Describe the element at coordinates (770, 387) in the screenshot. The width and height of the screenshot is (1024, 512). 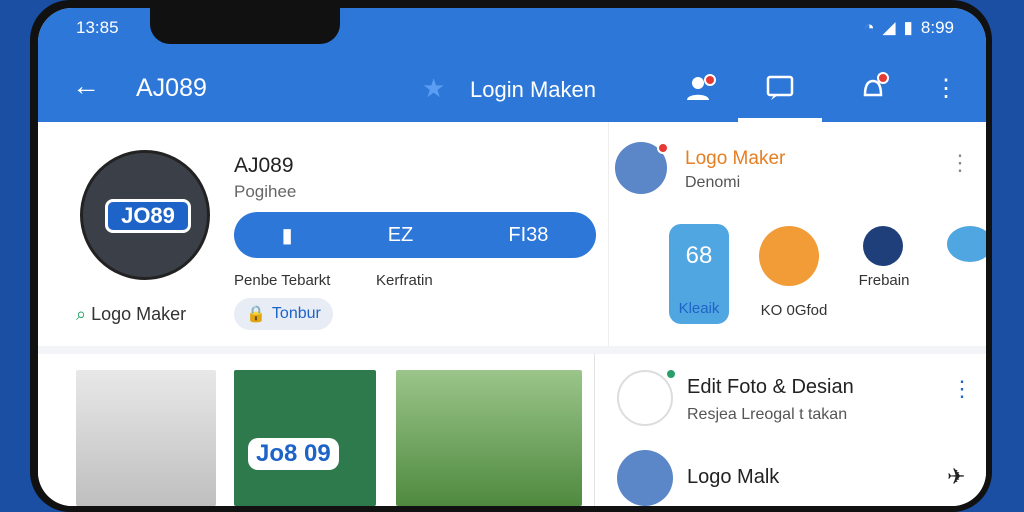
I see `list-item-title: Edit Foto & Desian` at that location.